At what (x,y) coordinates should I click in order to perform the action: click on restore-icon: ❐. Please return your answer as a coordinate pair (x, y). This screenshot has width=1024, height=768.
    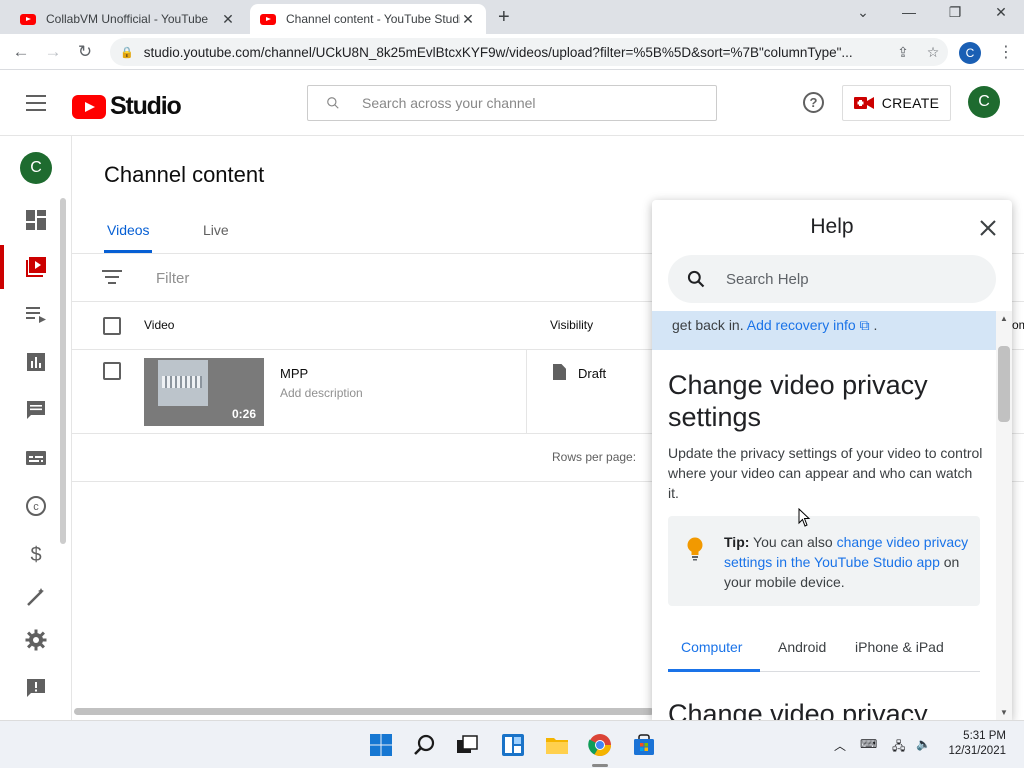
    Looking at the image, I should click on (955, 12).